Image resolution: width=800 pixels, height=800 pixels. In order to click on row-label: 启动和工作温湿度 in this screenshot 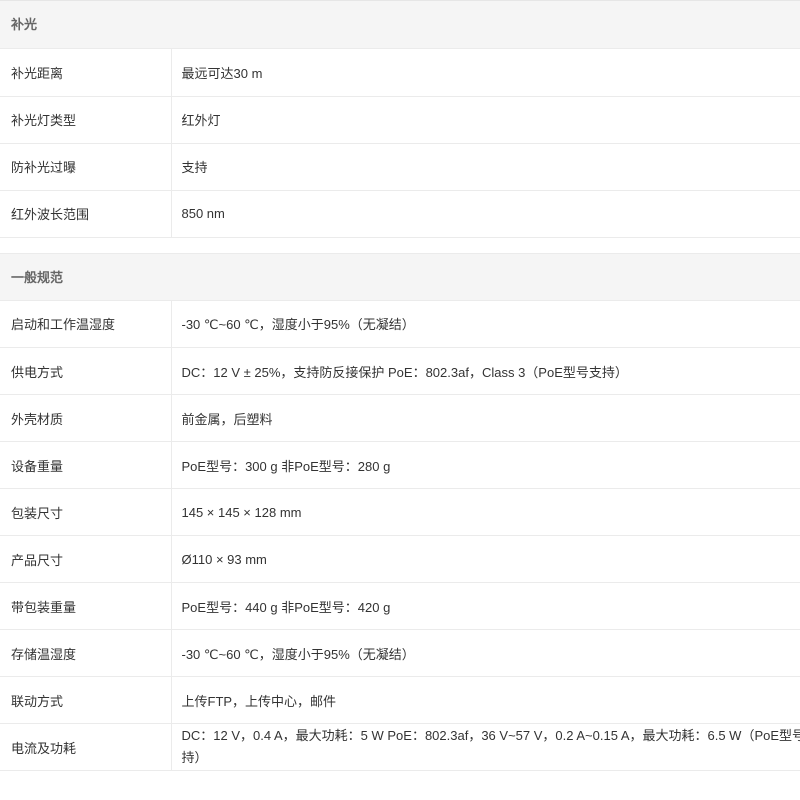, I will do `click(86, 324)`.